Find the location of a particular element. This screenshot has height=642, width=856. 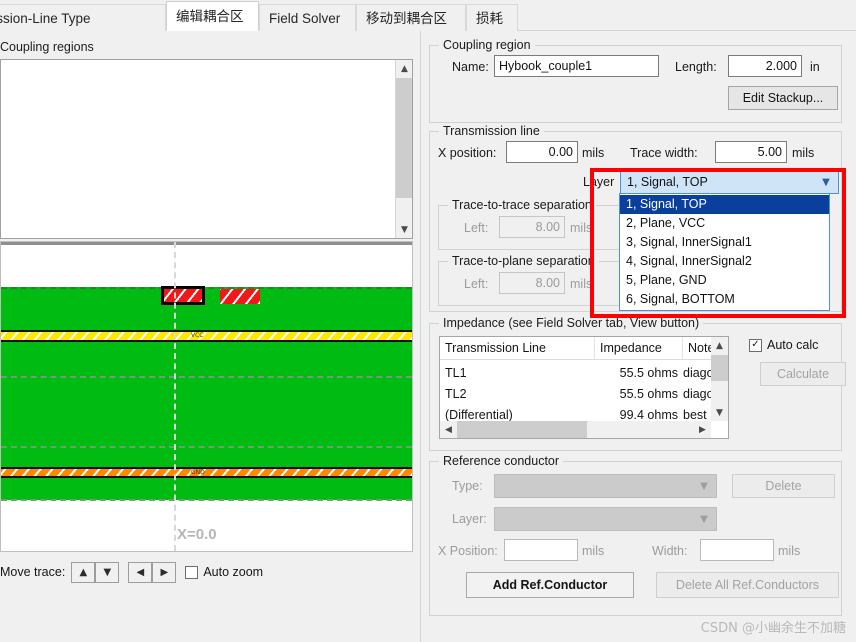

trace-to-plane-unit-label: mils is located at coordinates (581, 284).